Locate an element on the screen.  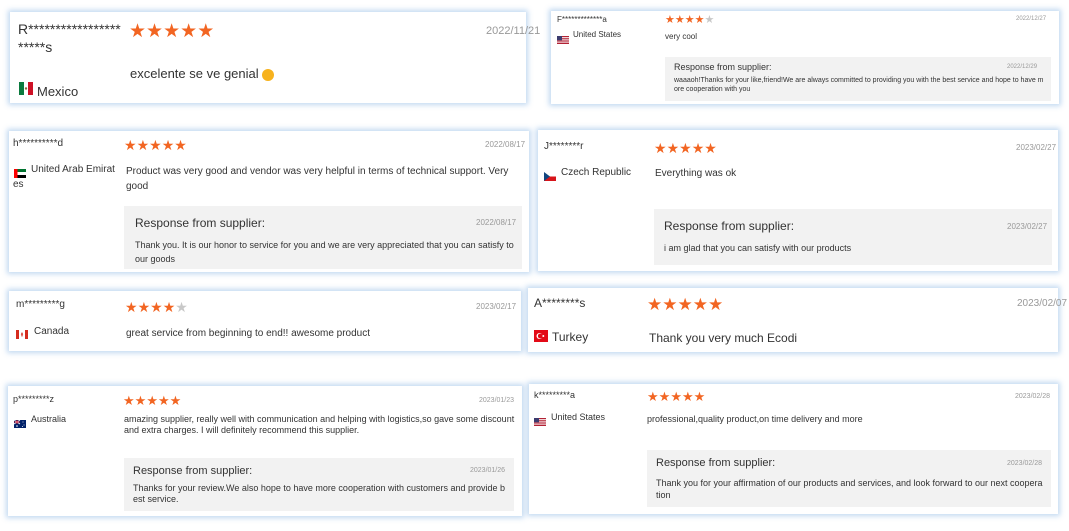
review-date: 2023/01/23 is located at coordinates (497, 400).